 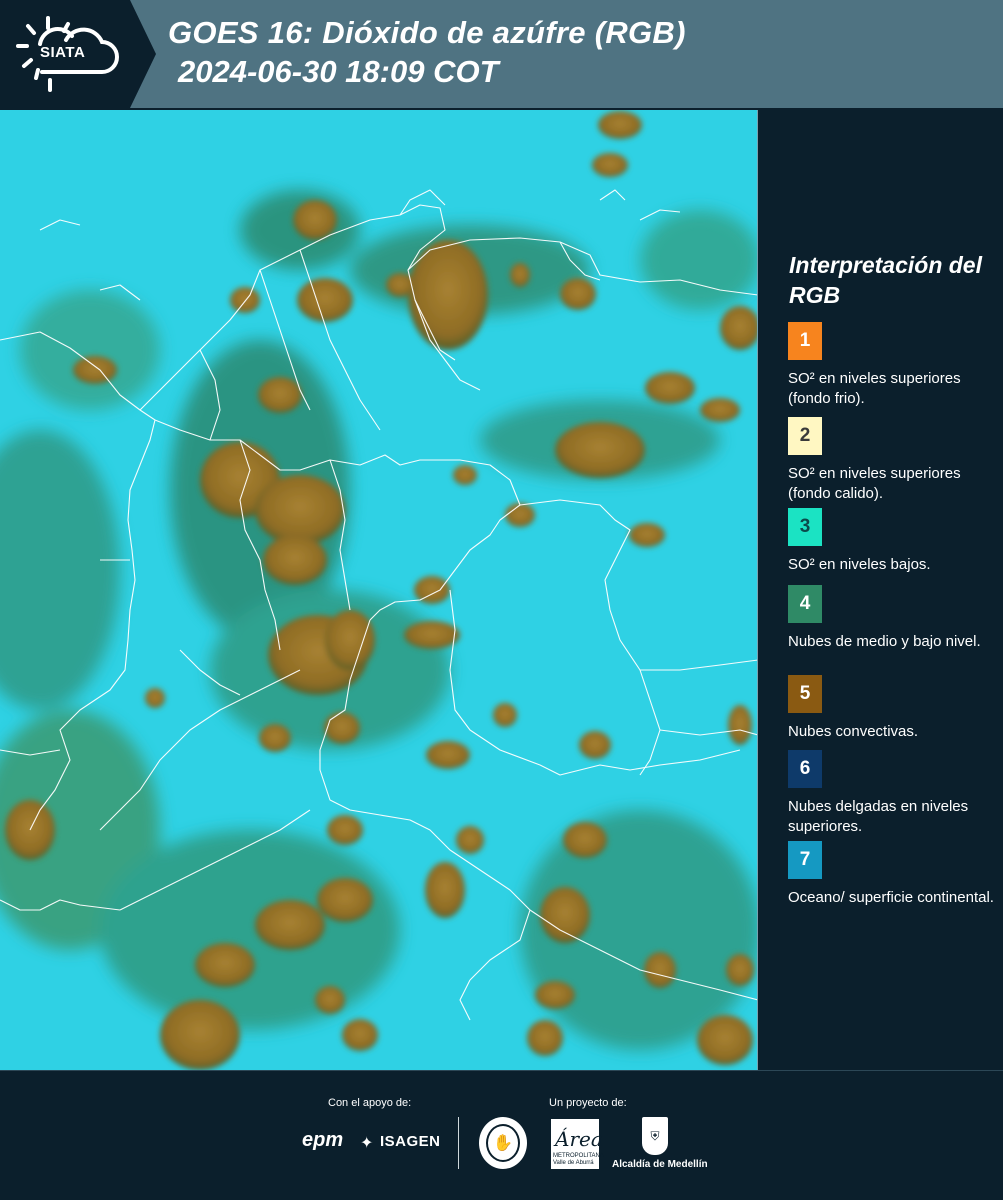 I want to click on project-label: Un proyecto de:, so click(x=588, y=1103).